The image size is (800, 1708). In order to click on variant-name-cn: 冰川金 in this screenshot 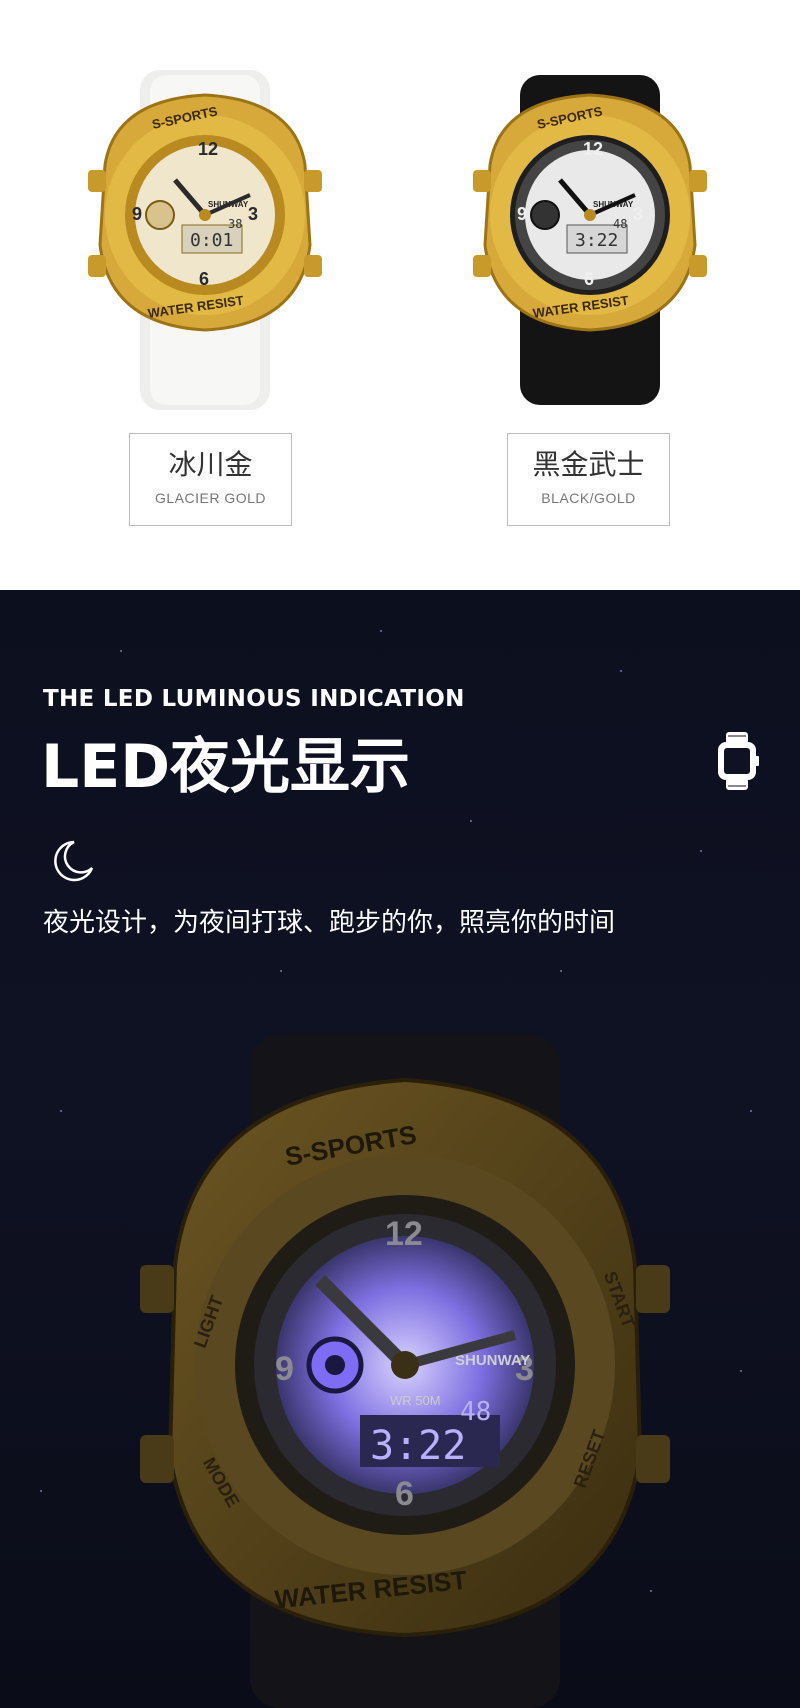, I will do `click(210, 464)`.